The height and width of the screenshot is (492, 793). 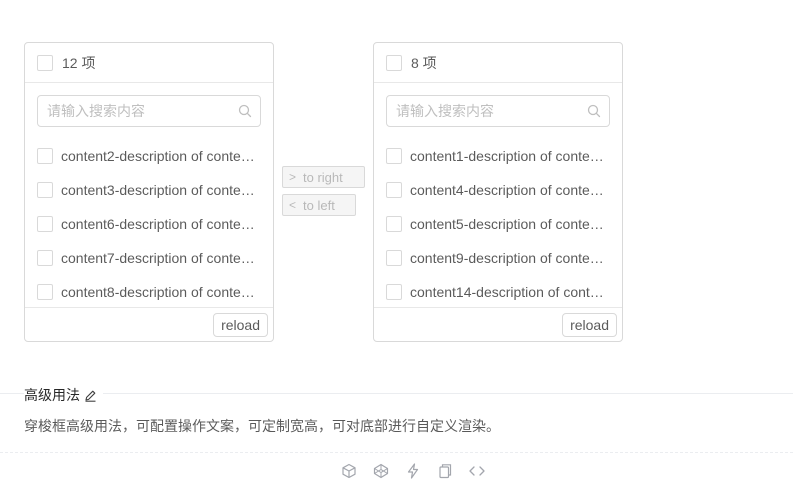 What do you see at coordinates (509, 224) in the screenshot?
I see `item-label: content5-description of content5` at bounding box center [509, 224].